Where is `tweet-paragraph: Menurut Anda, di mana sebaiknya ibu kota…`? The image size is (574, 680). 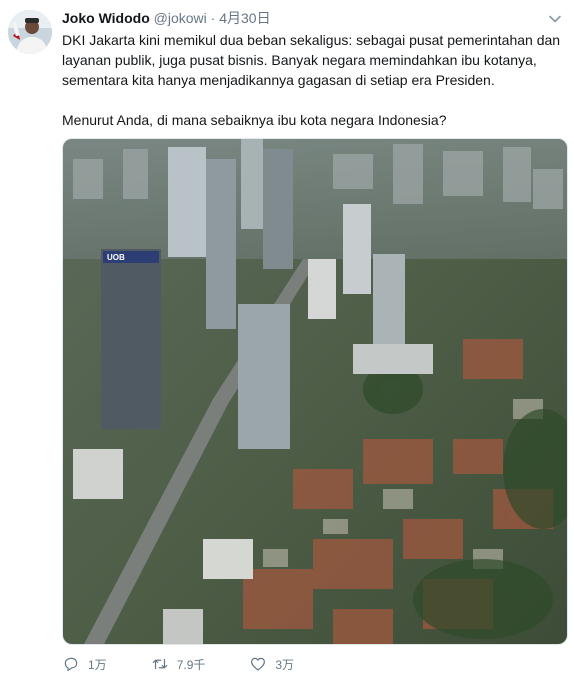
tweet-paragraph: Menurut Anda, di mana sebaiknya ibu kota… is located at coordinates (254, 120).